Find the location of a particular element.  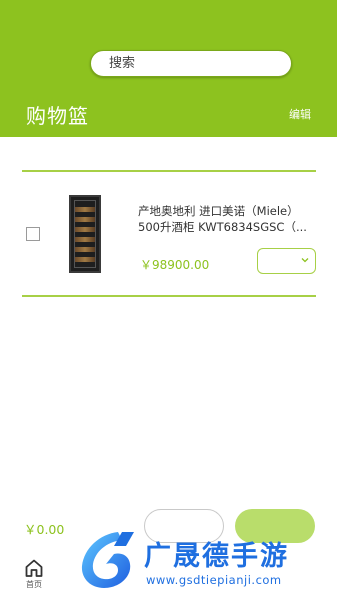

edit-button: 编辑 is located at coordinates (300, 114).